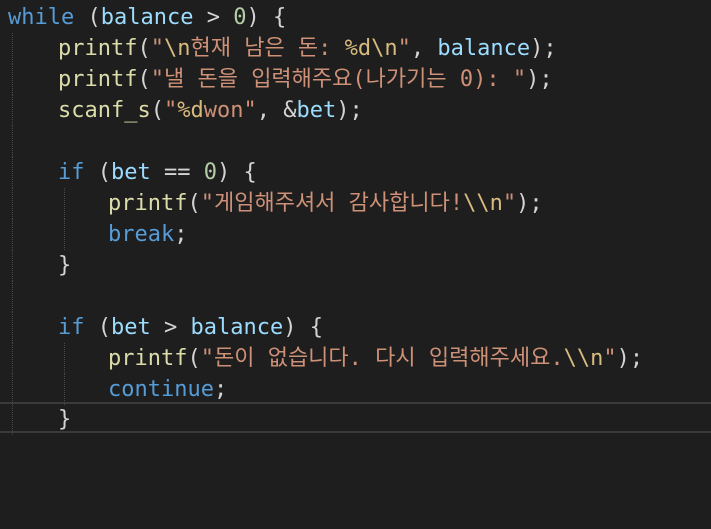  I want to click on code-text: if (bet == 0) {, so click(157, 172).